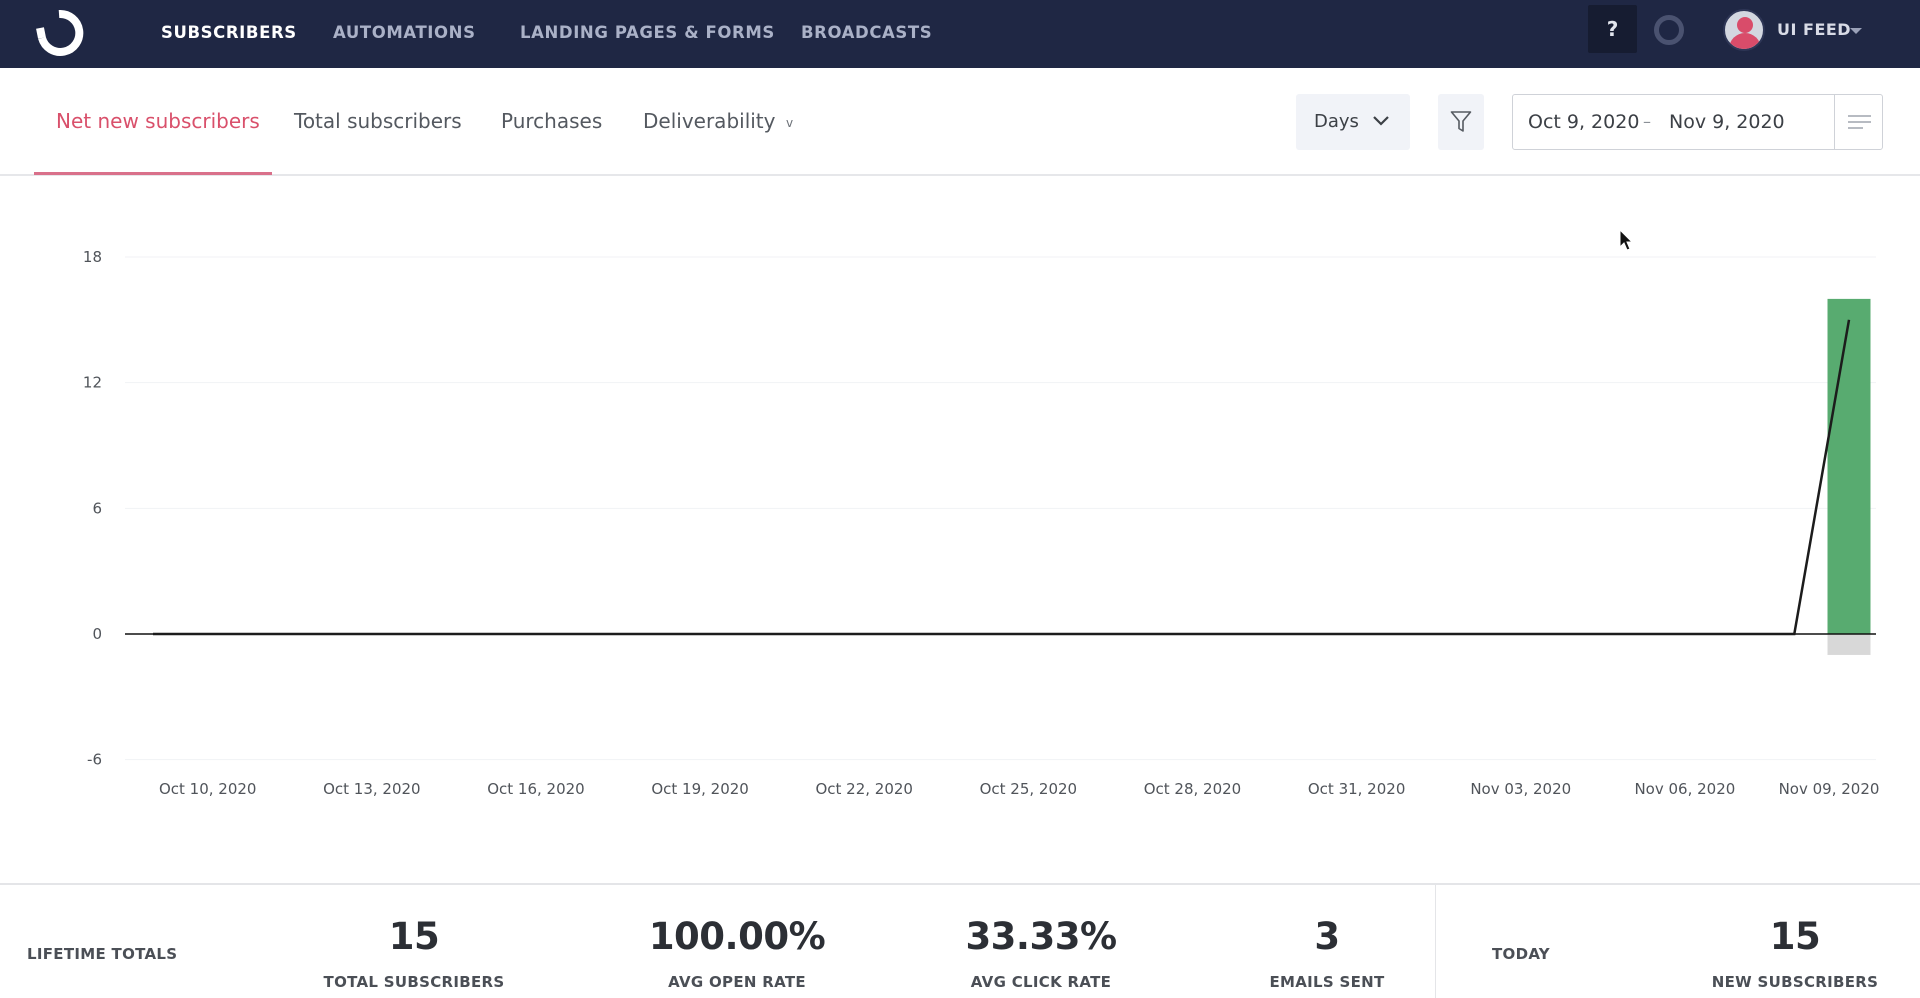 This screenshot has width=1920, height=998. Describe the element at coordinates (1669, 30) in the screenshot. I see `loading-status-icon` at that location.